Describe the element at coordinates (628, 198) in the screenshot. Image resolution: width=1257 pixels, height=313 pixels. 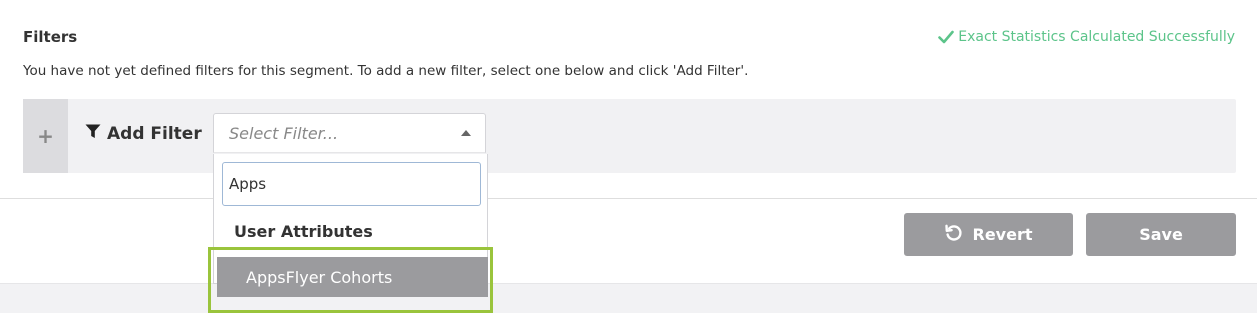
I see `section-divider` at that location.